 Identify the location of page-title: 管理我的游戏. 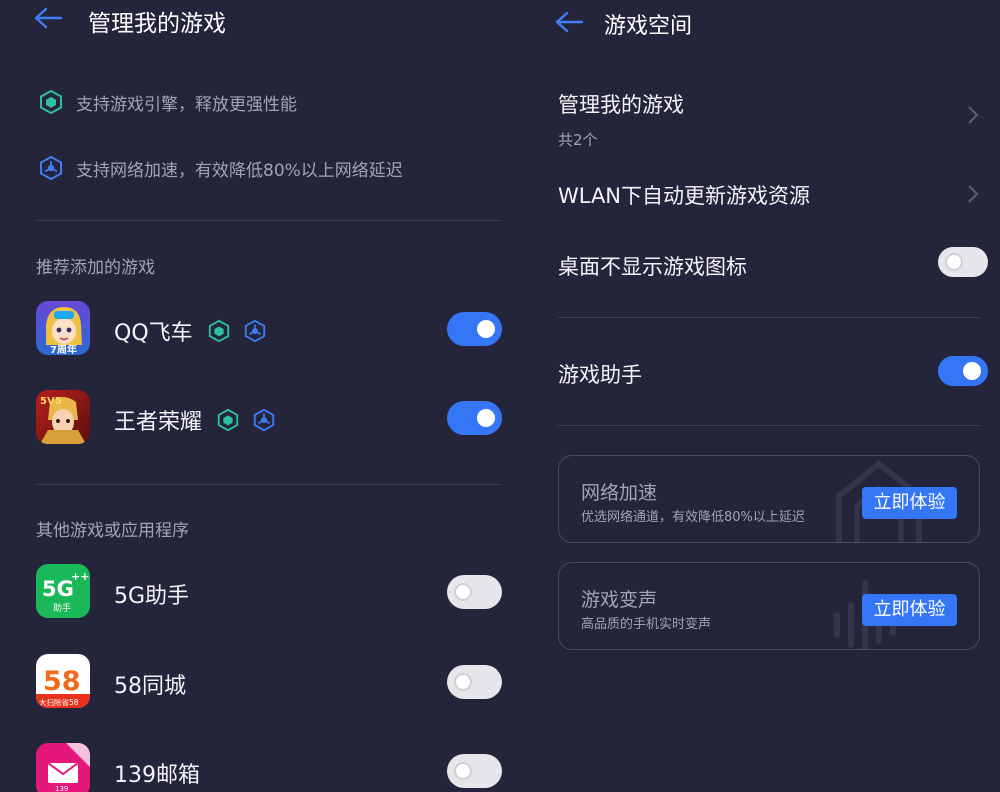
(157, 24).